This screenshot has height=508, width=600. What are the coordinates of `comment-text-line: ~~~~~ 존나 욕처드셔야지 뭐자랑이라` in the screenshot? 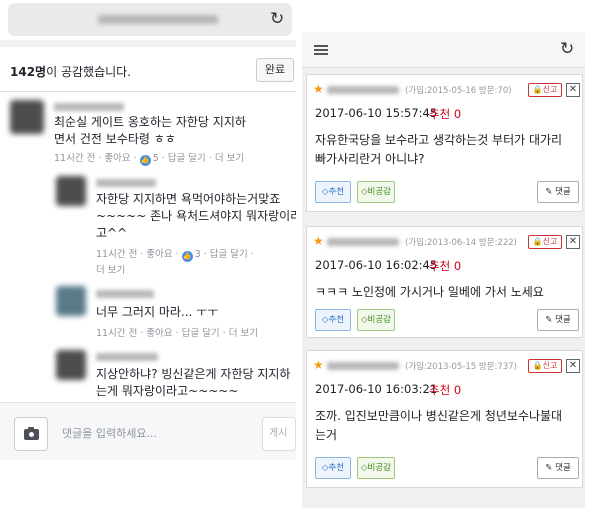 It's located at (196, 216).